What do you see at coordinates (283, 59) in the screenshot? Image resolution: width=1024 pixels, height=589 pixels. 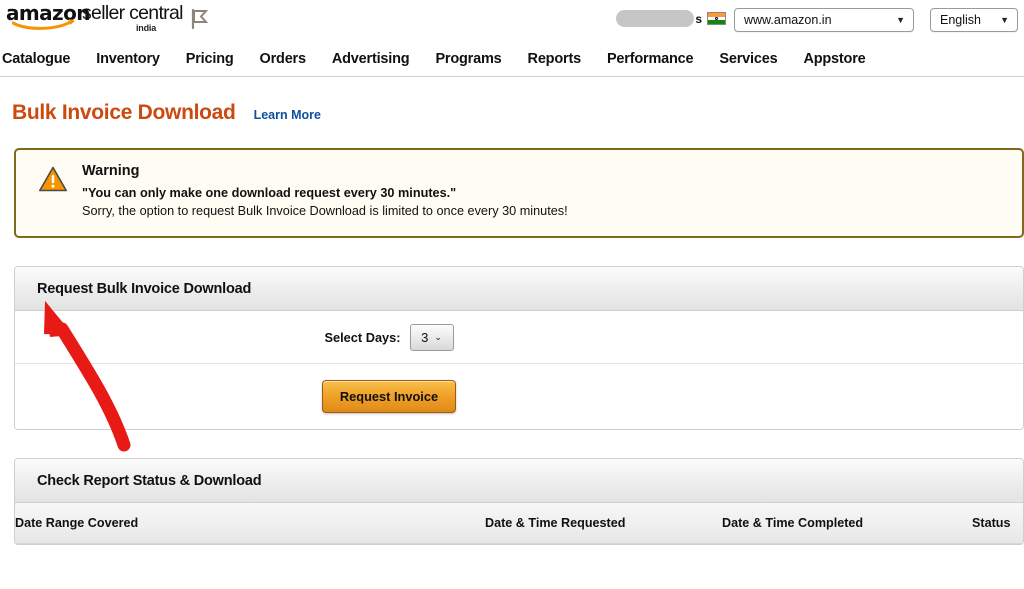 I see `nav-item-orders: Orders` at bounding box center [283, 59].